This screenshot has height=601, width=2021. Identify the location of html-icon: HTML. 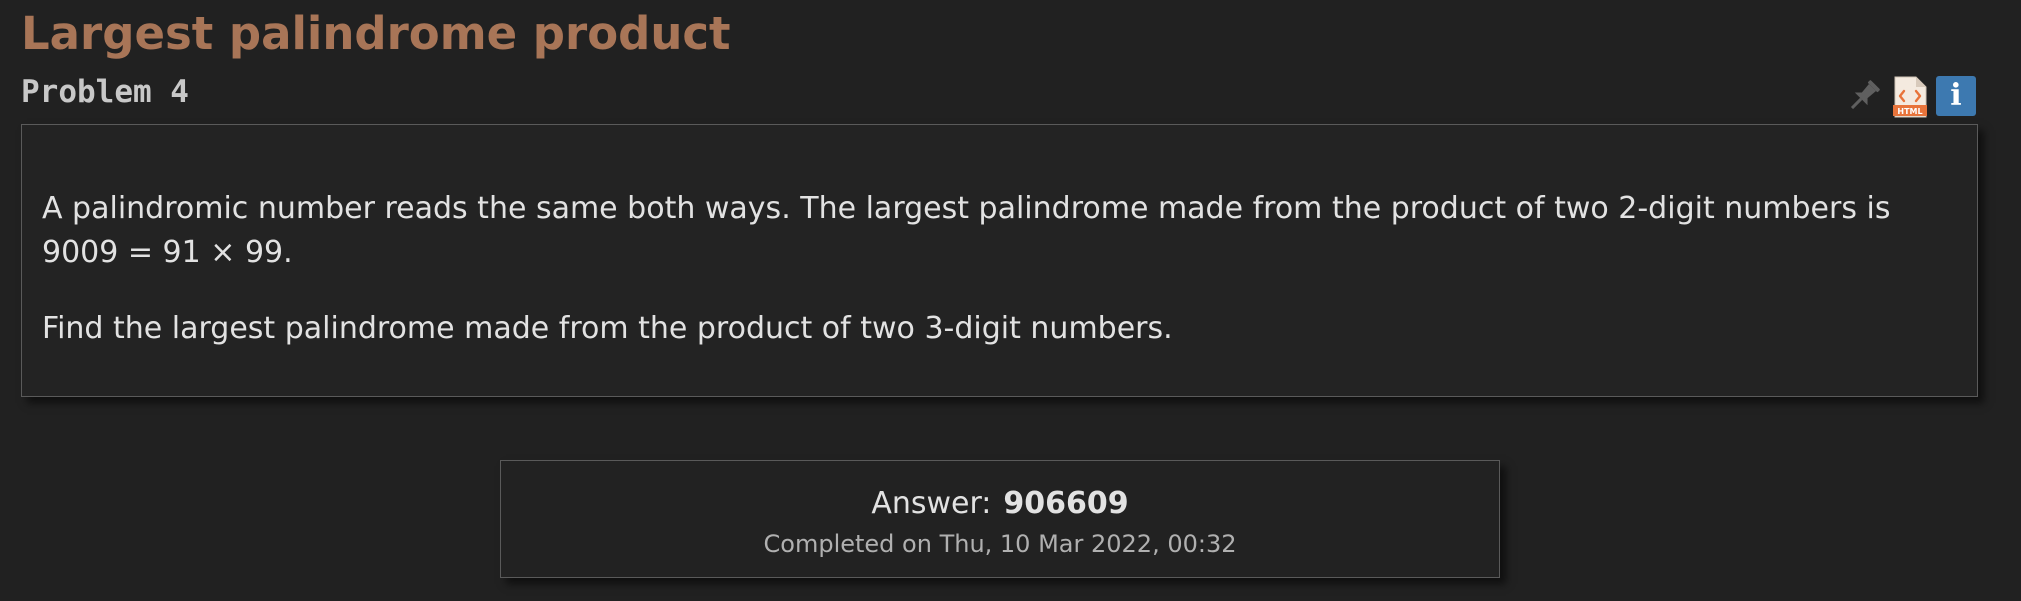
(1910, 97).